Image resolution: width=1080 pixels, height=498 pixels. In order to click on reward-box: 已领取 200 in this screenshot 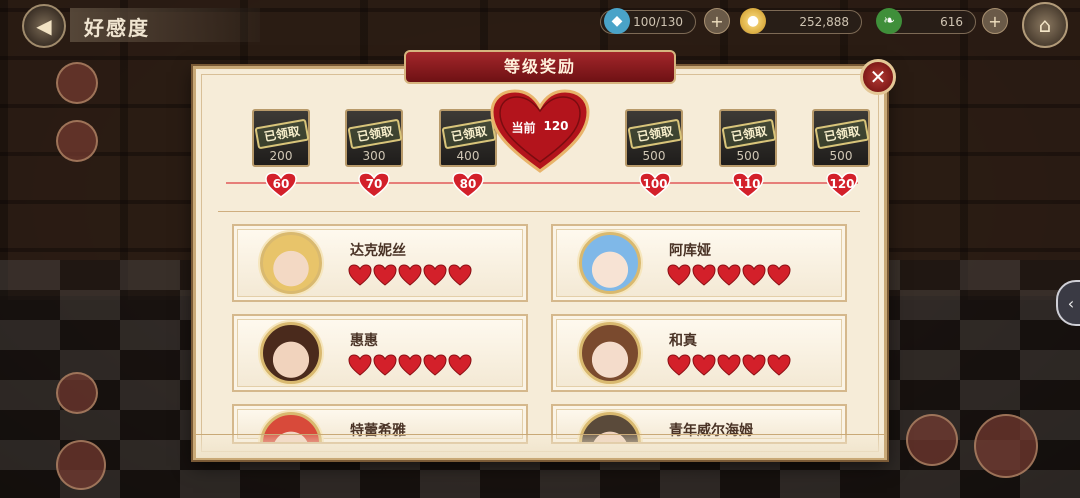, I will do `click(281, 138)`.